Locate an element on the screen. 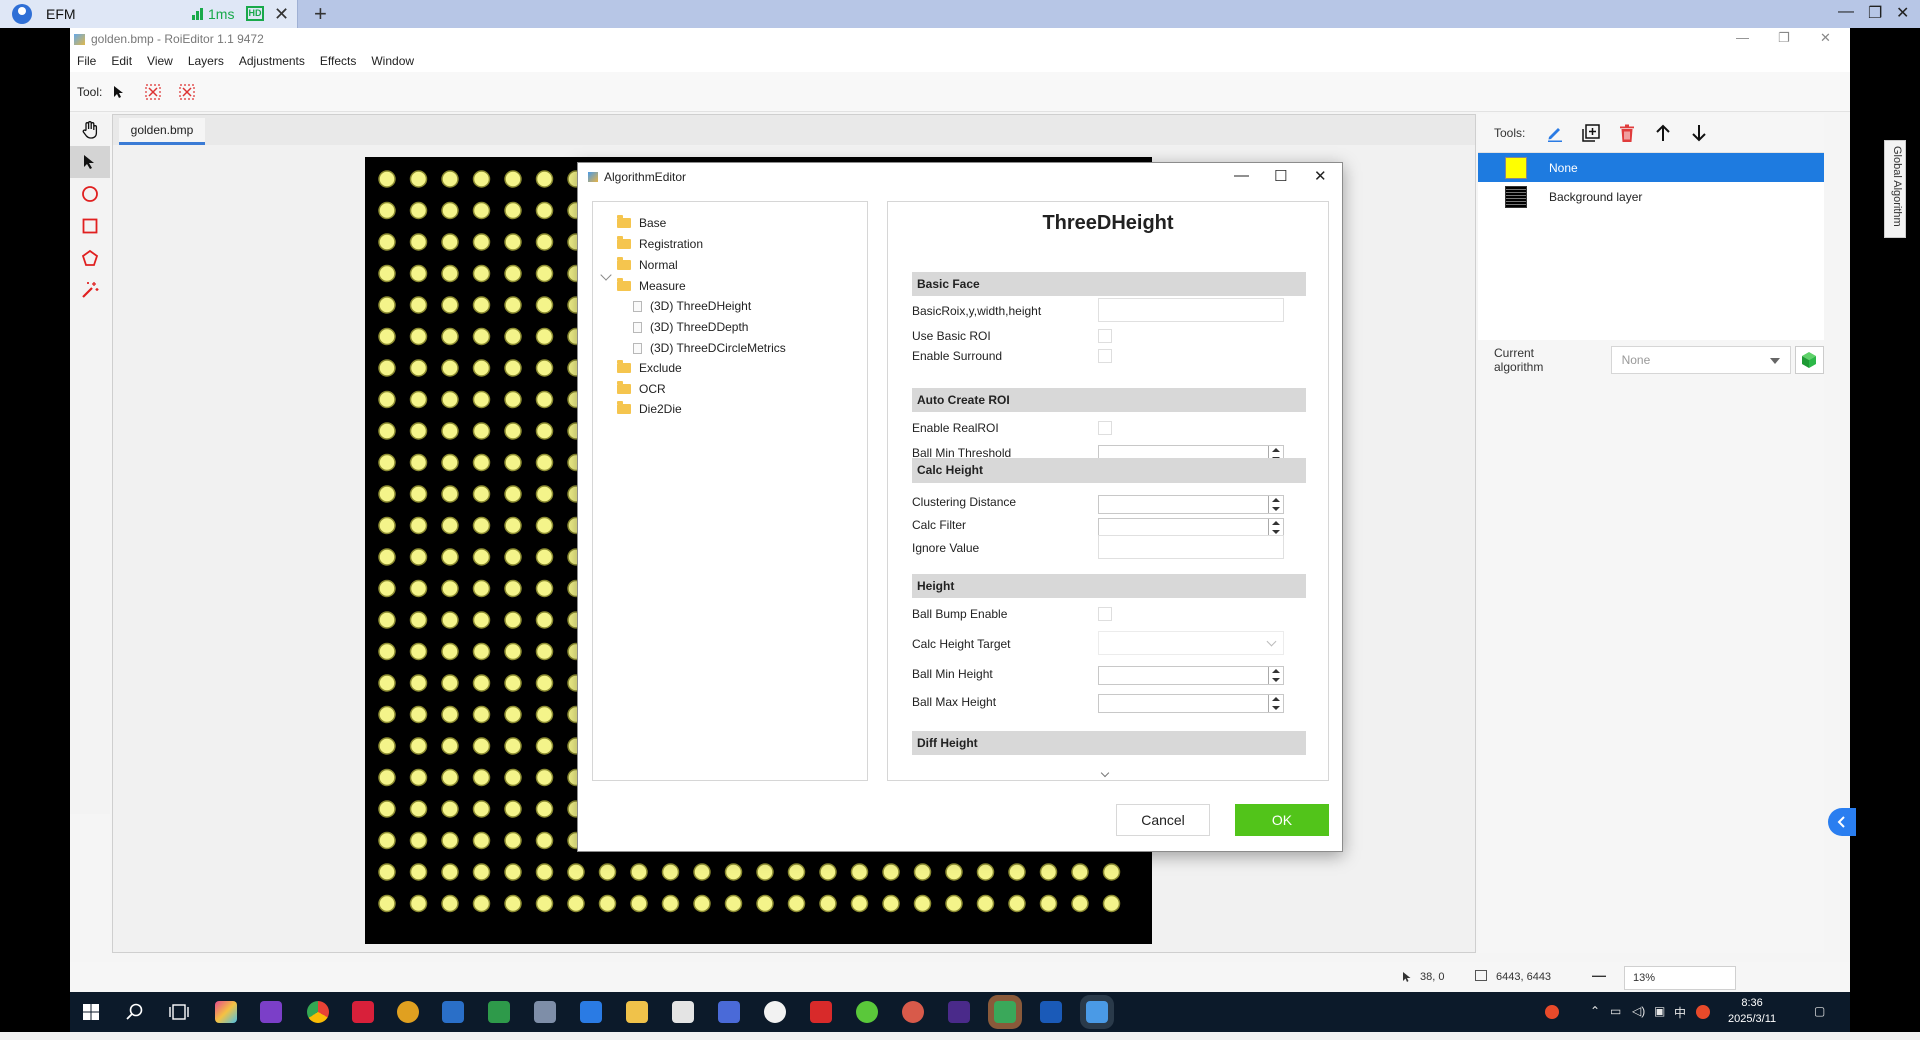  tree-folder-base: Base is located at coordinates (641, 222).